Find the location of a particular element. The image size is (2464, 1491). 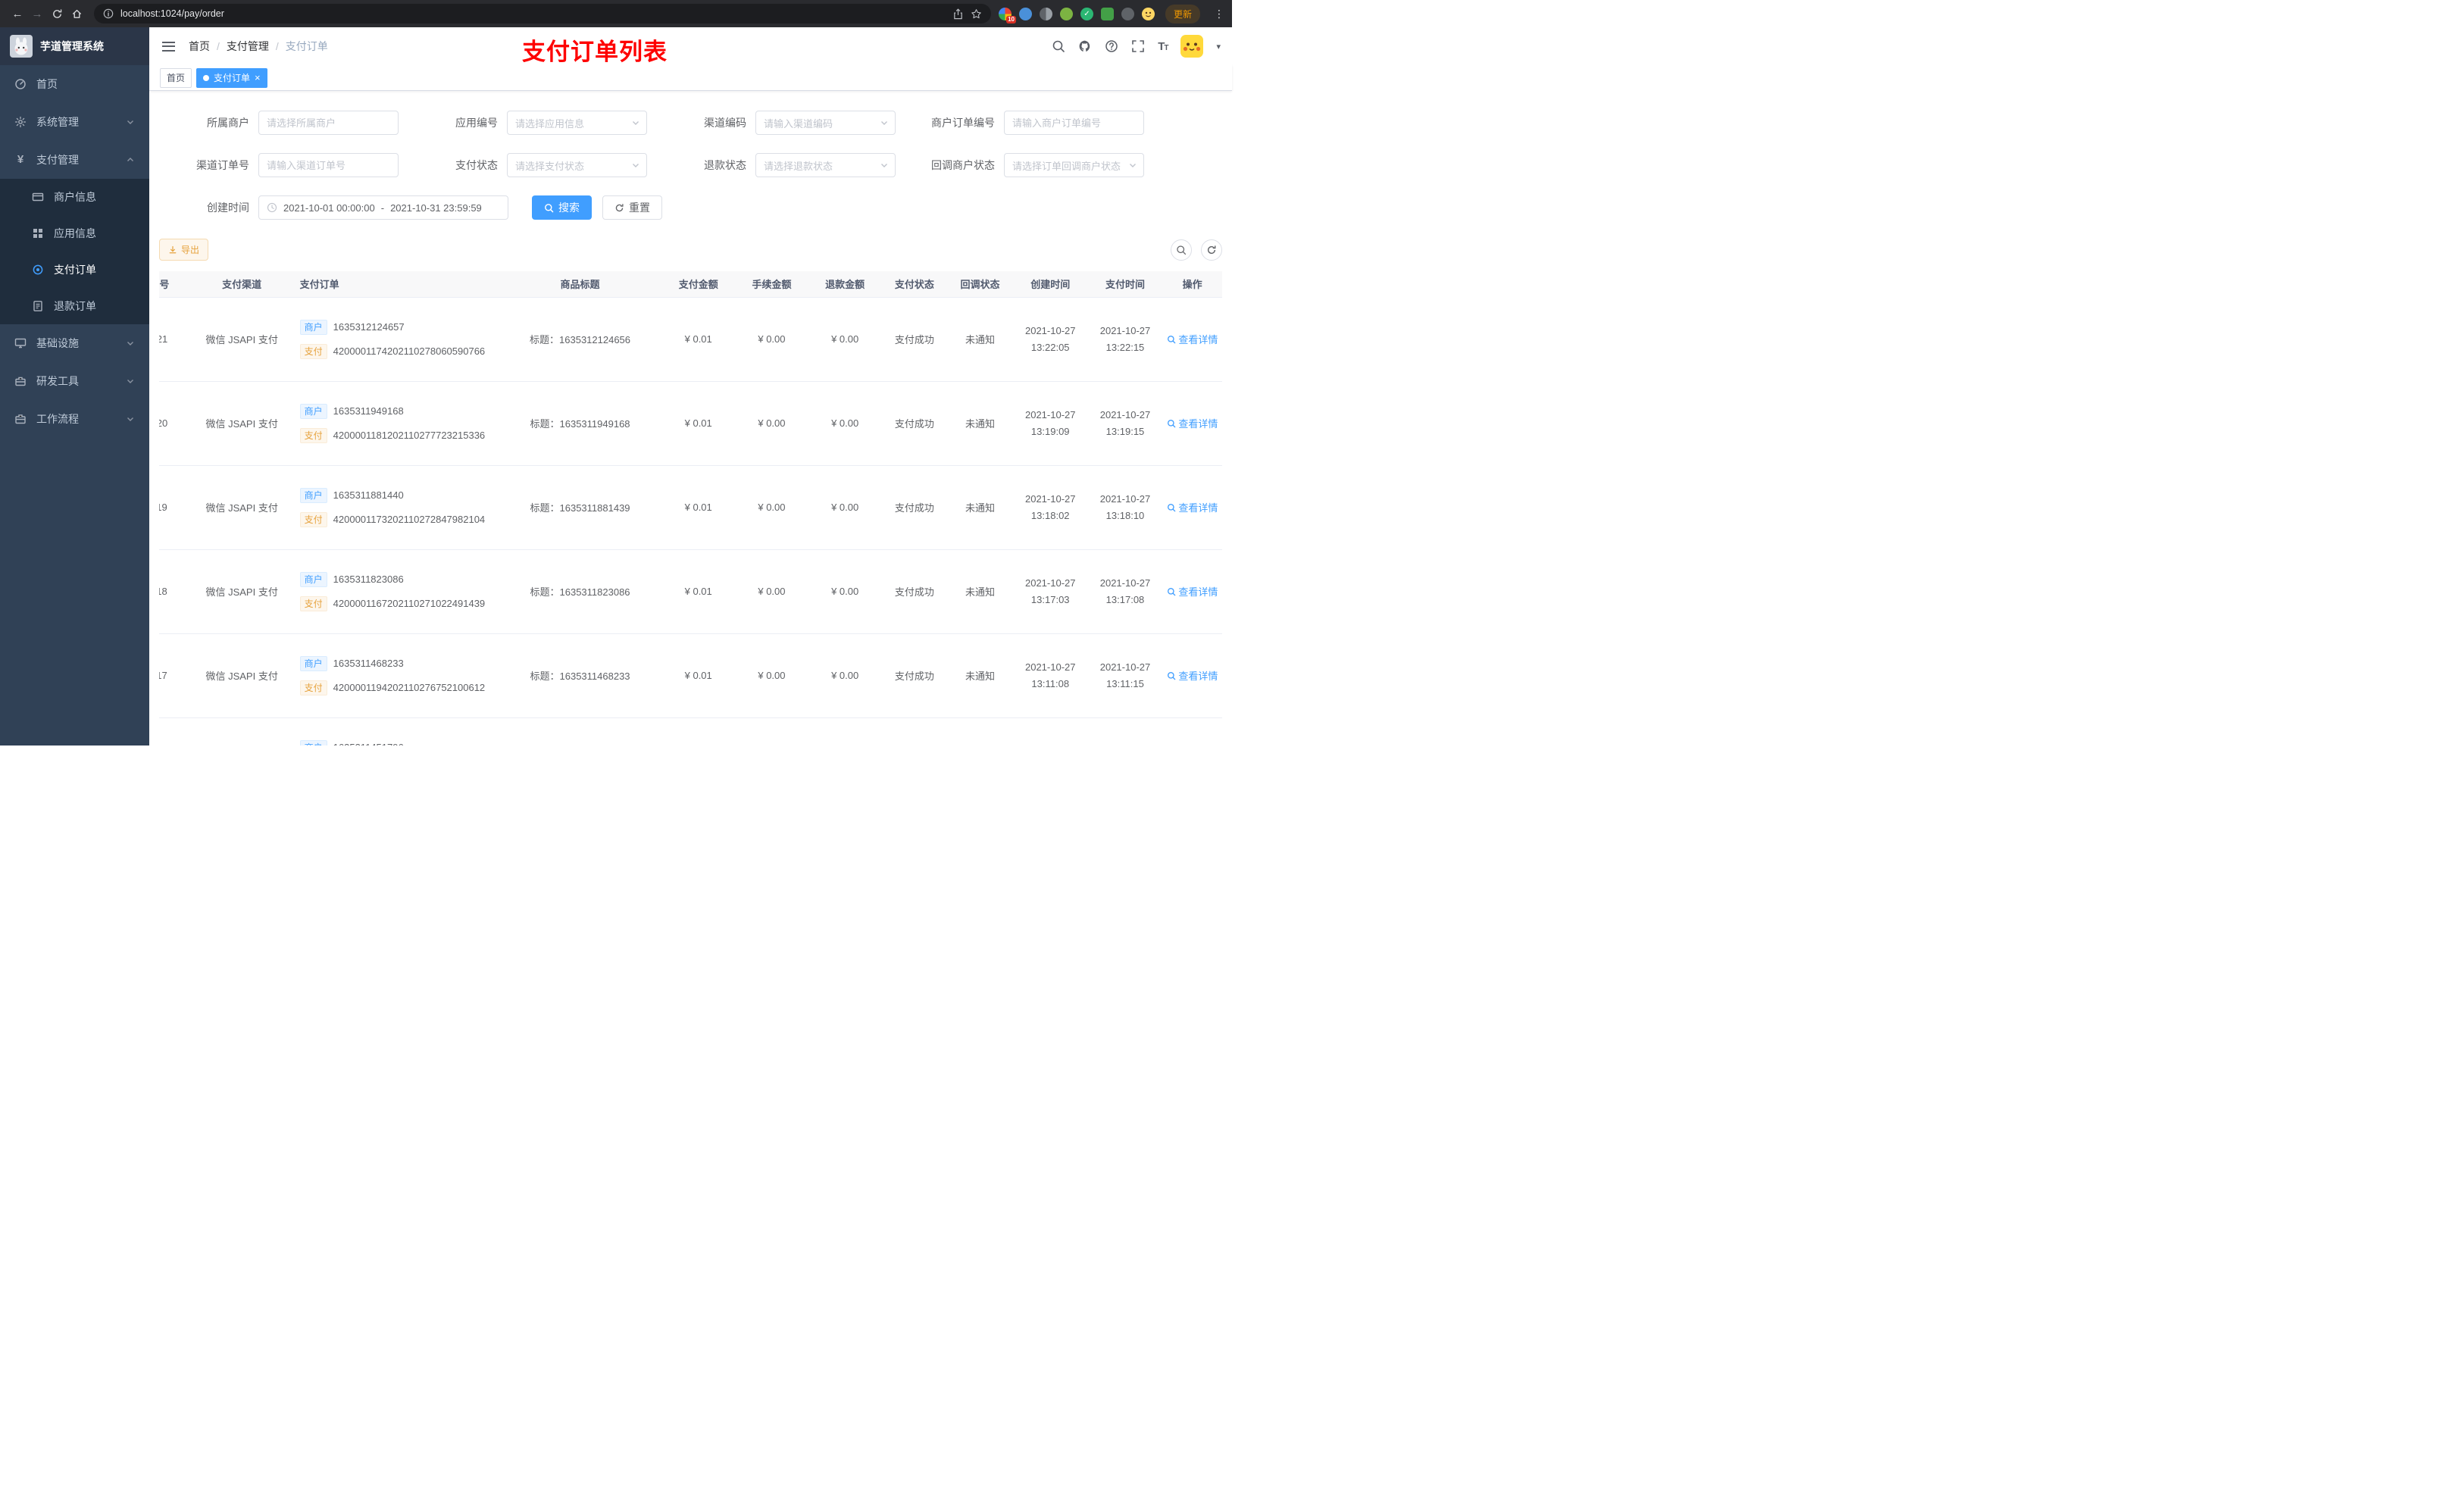

sidebar-item-label: 商户信息 is located at coordinates (75, 197).